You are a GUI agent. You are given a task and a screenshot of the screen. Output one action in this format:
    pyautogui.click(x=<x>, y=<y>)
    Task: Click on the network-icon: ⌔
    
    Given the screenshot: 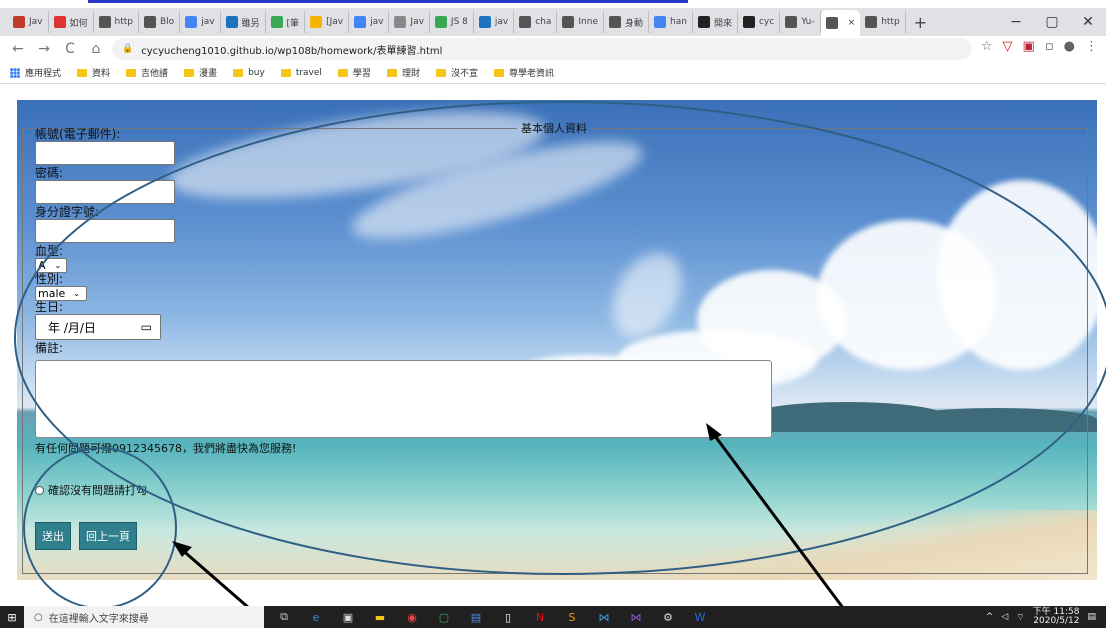 What is the action you would take?
    pyautogui.click(x=1020, y=617)
    